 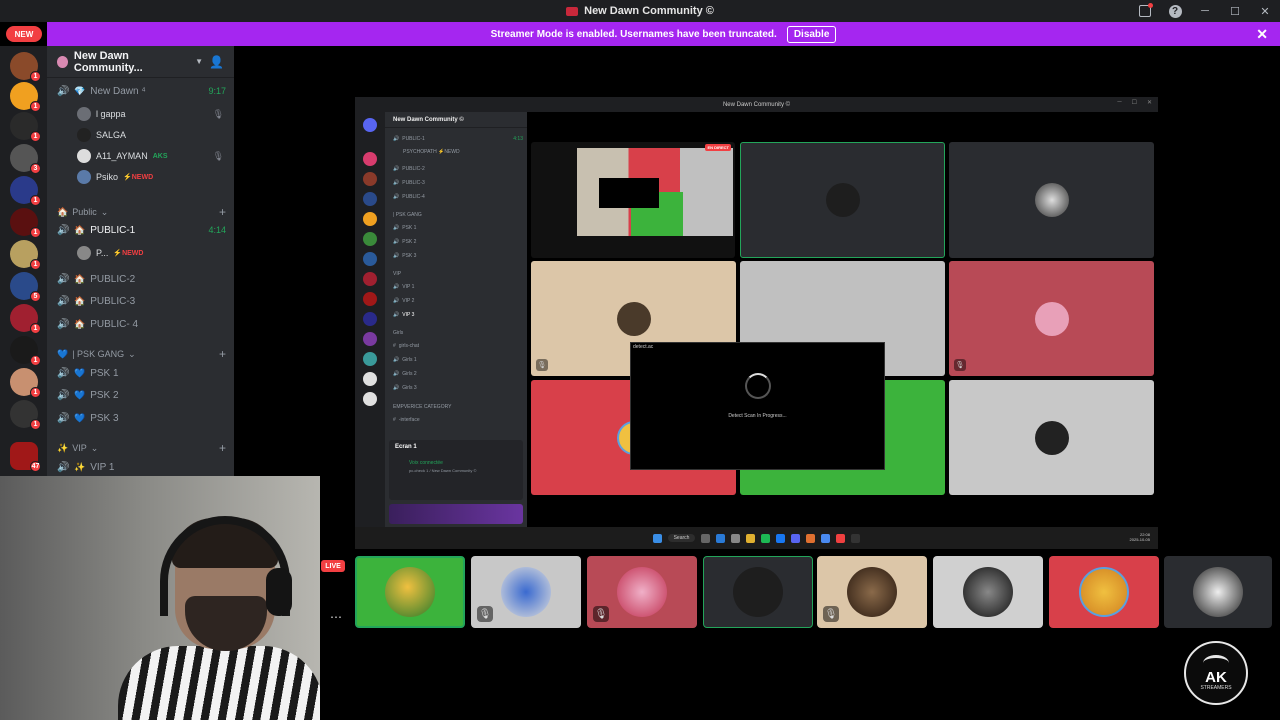 I want to click on shared-line: -interface, so click(x=409, y=419).